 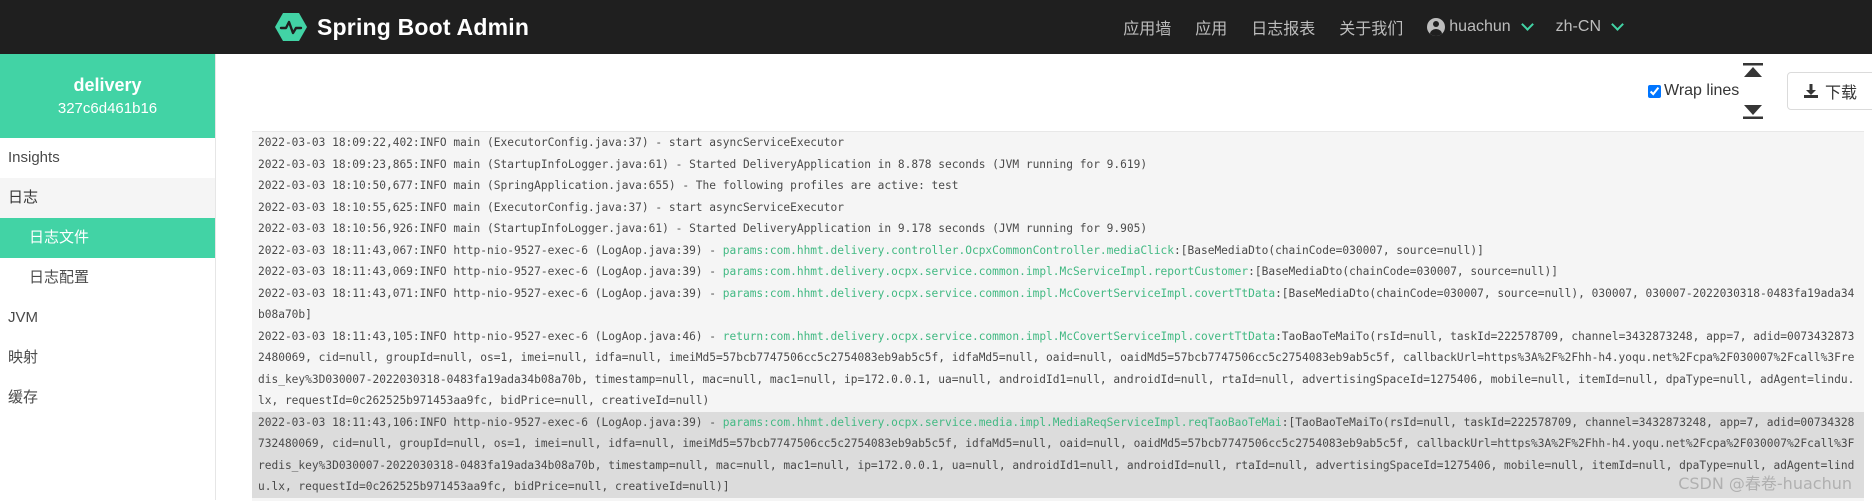 What do you see at coordinates (1436, 27) in the screenshot?
I see `user-icon` at bounding box center [1436, 27].